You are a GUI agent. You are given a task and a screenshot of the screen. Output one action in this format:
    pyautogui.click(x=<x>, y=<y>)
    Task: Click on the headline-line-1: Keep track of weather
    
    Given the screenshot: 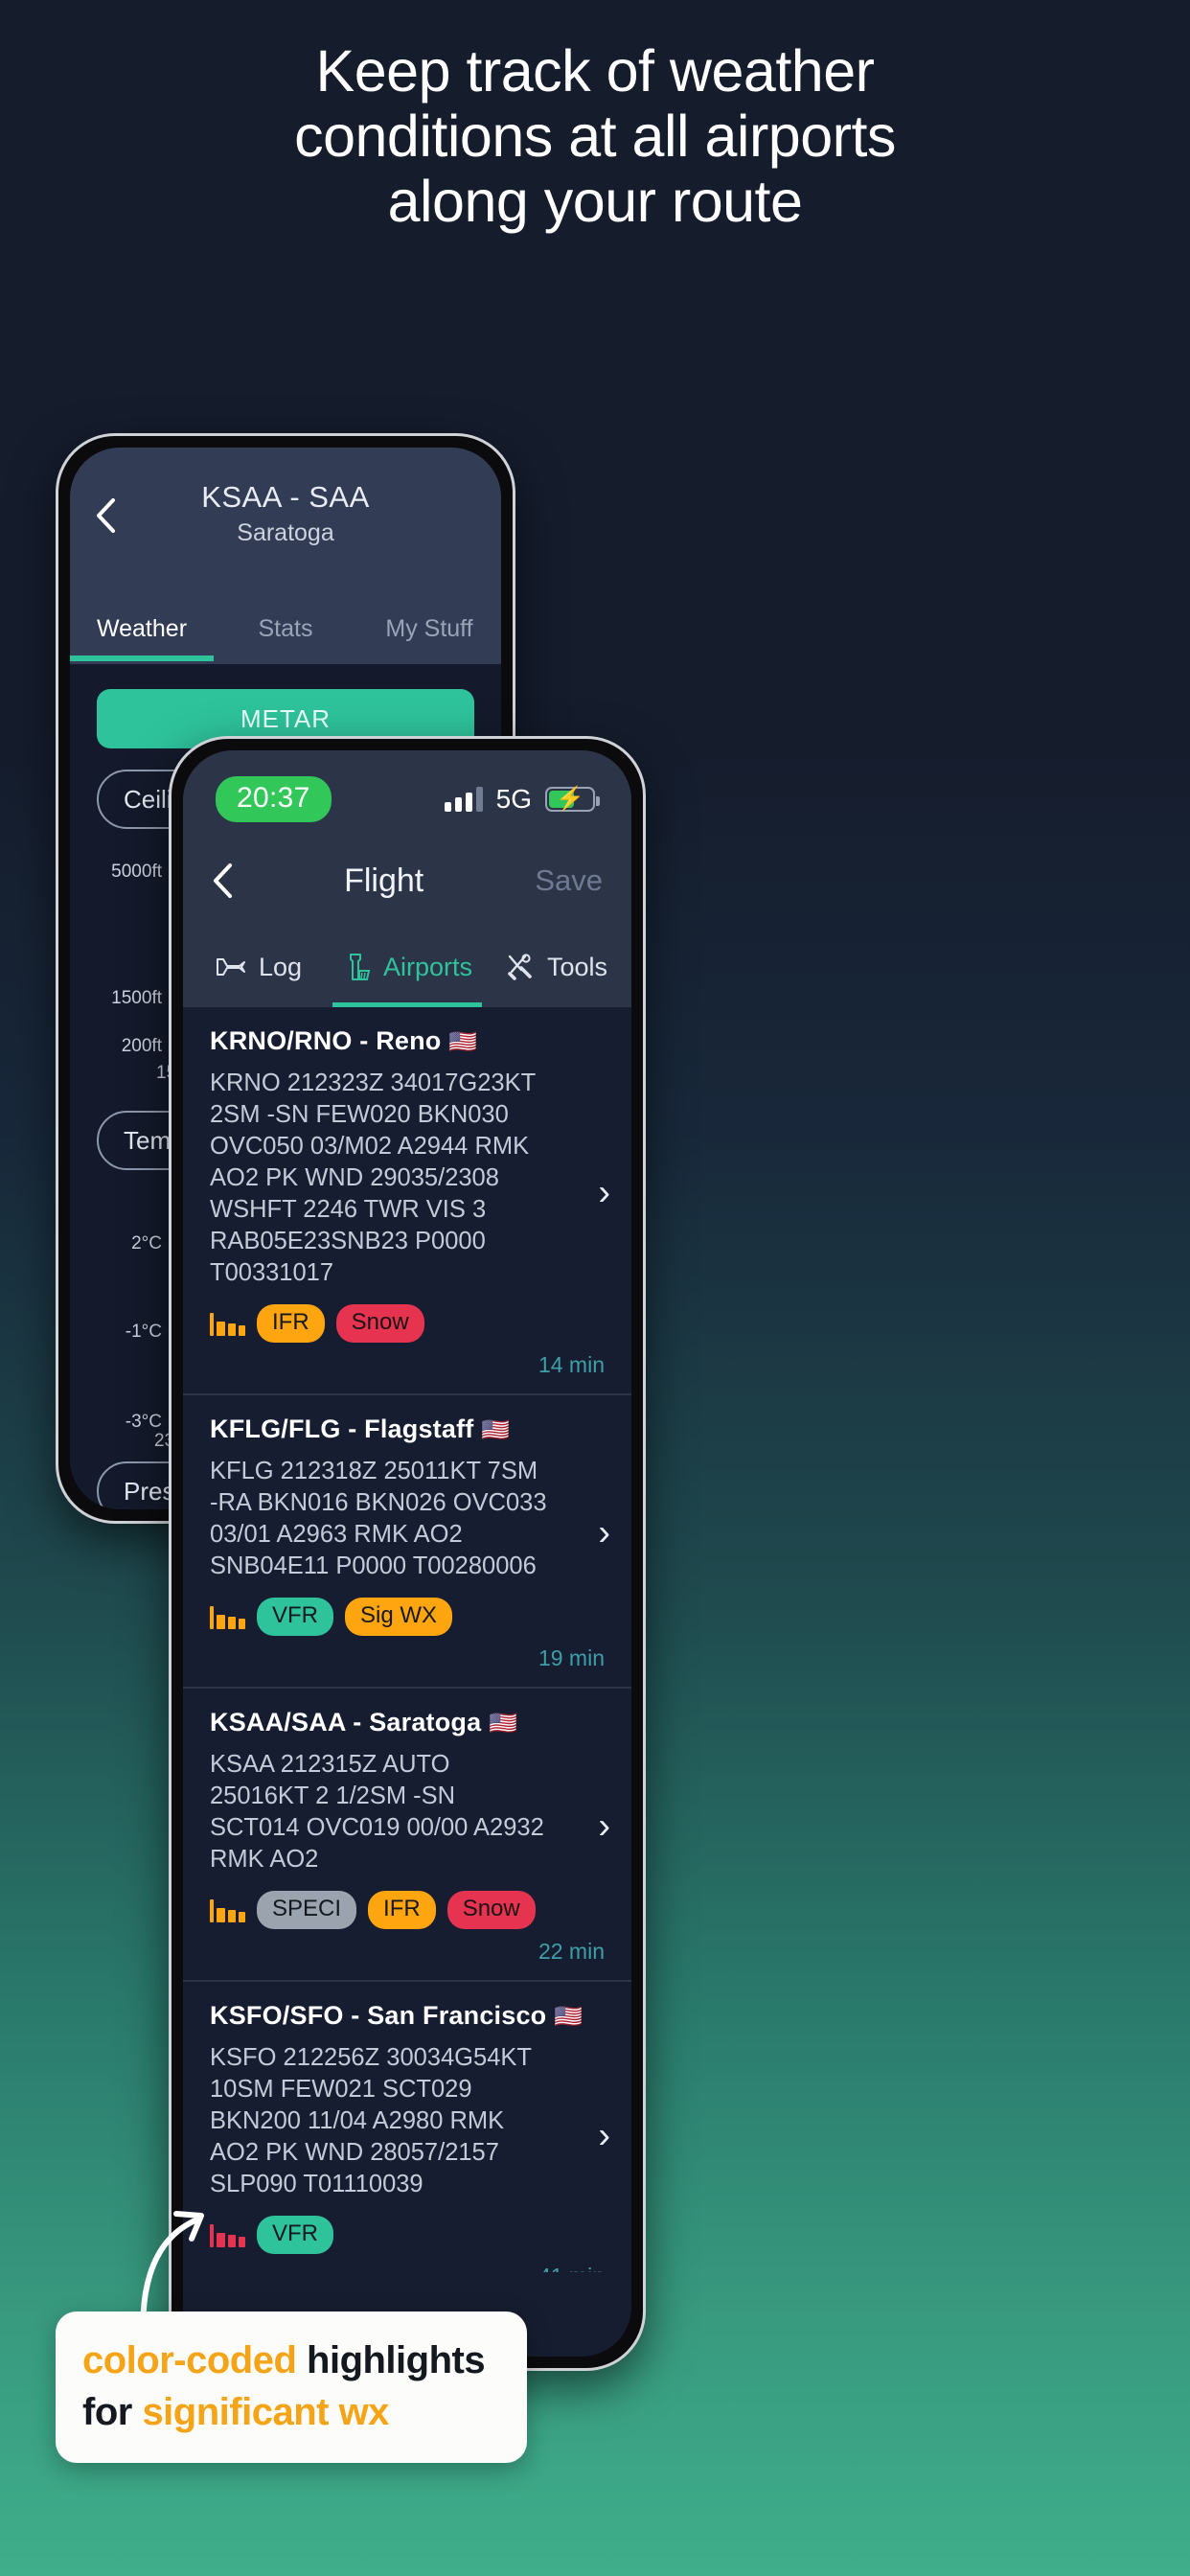 What is the action you would take?
    pyautogui.click(x=595, y=71)
    